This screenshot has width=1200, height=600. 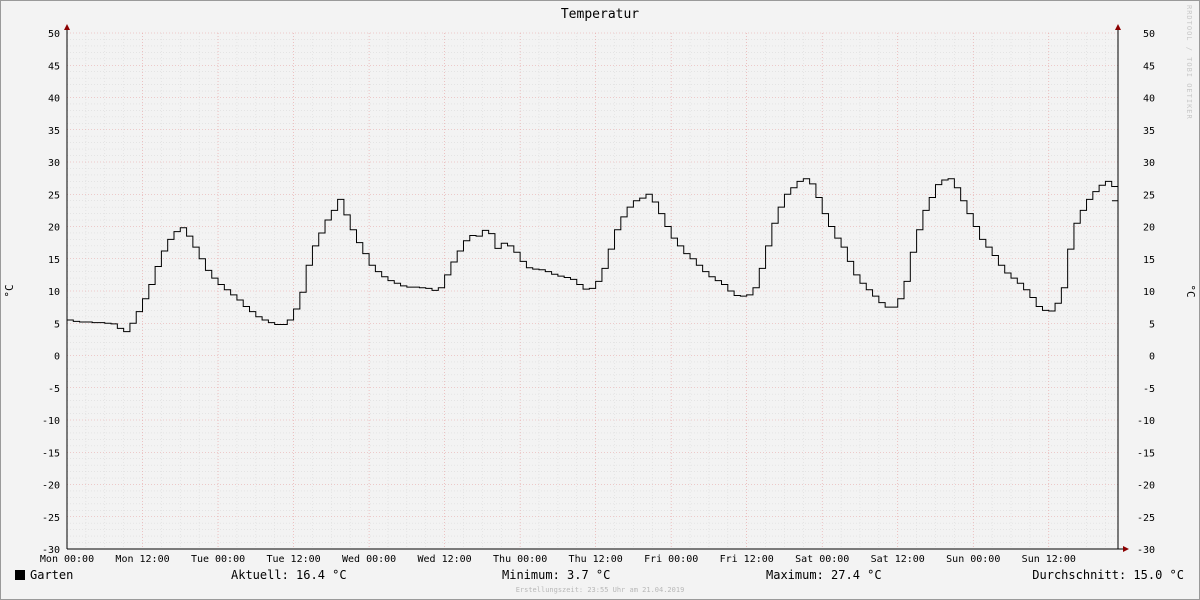 I want to click on y-tick-label-left: -5, so click(x=54, y=389).